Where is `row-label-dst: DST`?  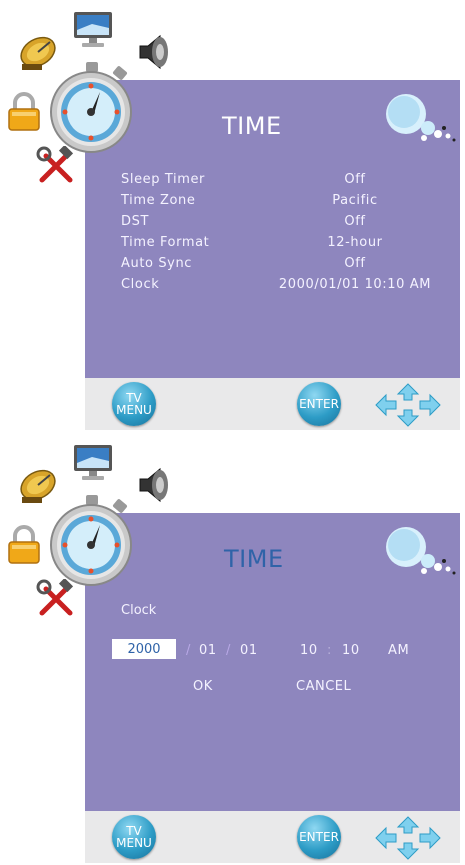 row-label-dst: DST is located at coordinates (135, 221).